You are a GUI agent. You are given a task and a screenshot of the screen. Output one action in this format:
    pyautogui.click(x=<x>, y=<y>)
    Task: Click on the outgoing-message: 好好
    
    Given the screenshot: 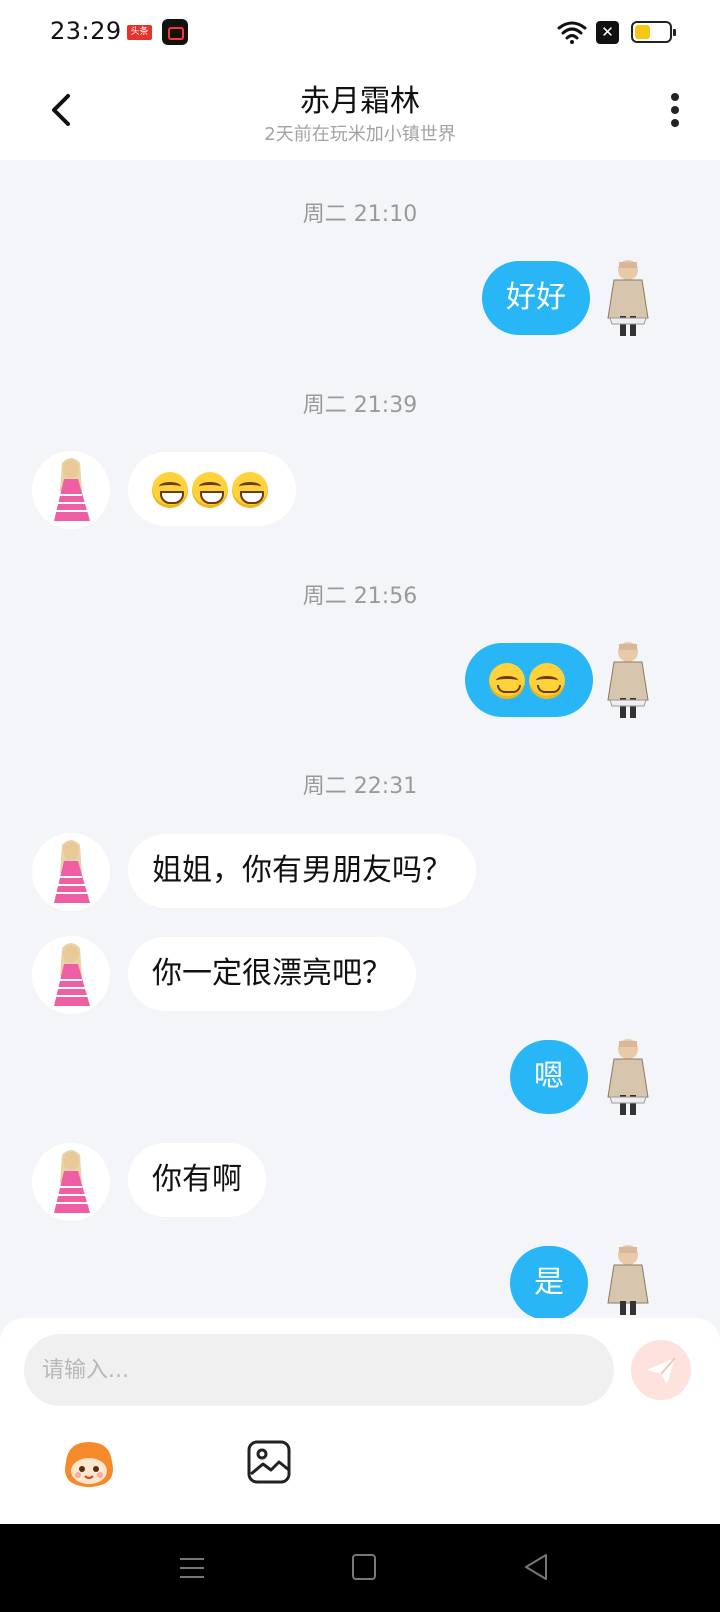 What is the action you would take?
    pyautogui.click(x=536, y=298)
    